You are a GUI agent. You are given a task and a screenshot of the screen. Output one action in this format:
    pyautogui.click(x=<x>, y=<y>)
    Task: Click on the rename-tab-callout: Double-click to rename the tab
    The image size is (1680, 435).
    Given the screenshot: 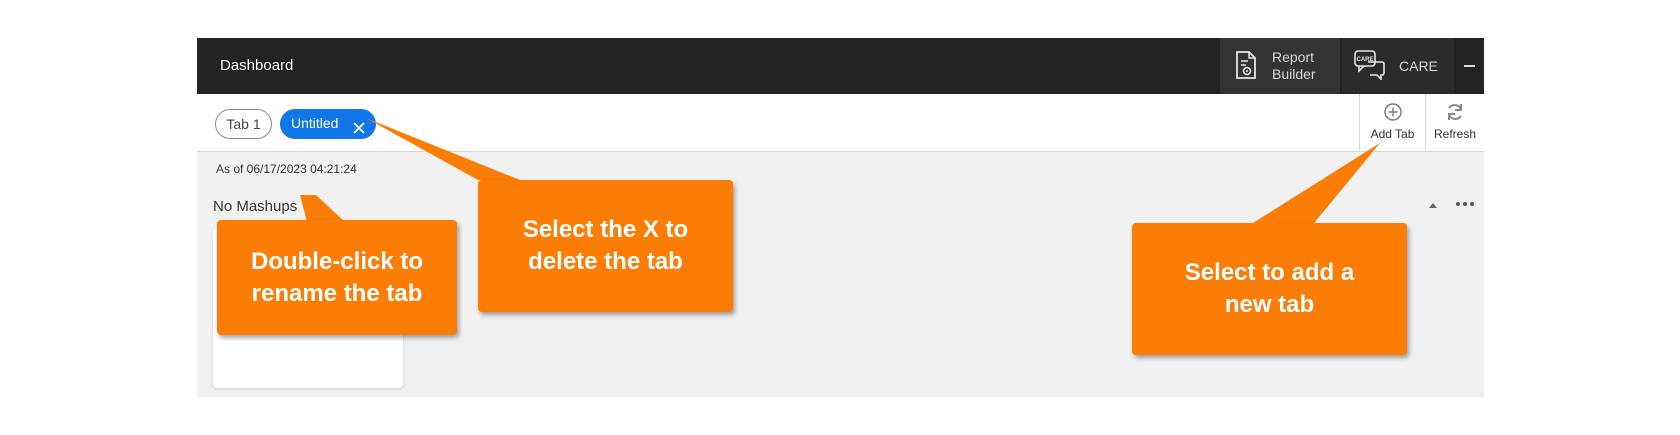 What is the action you would take?
    pyautogui.click(x=337, y=277)
    